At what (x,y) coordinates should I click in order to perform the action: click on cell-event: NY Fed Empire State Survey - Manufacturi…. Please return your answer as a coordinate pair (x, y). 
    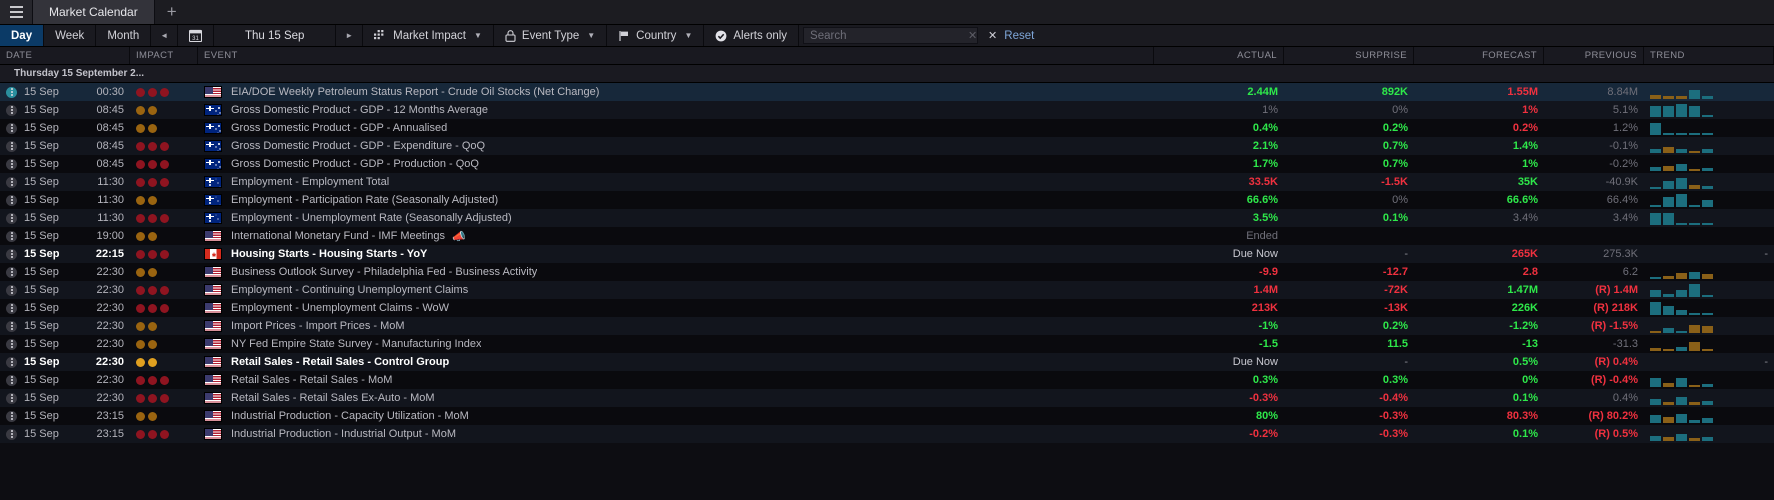
    Looking at the image, I should click on (676, 344).